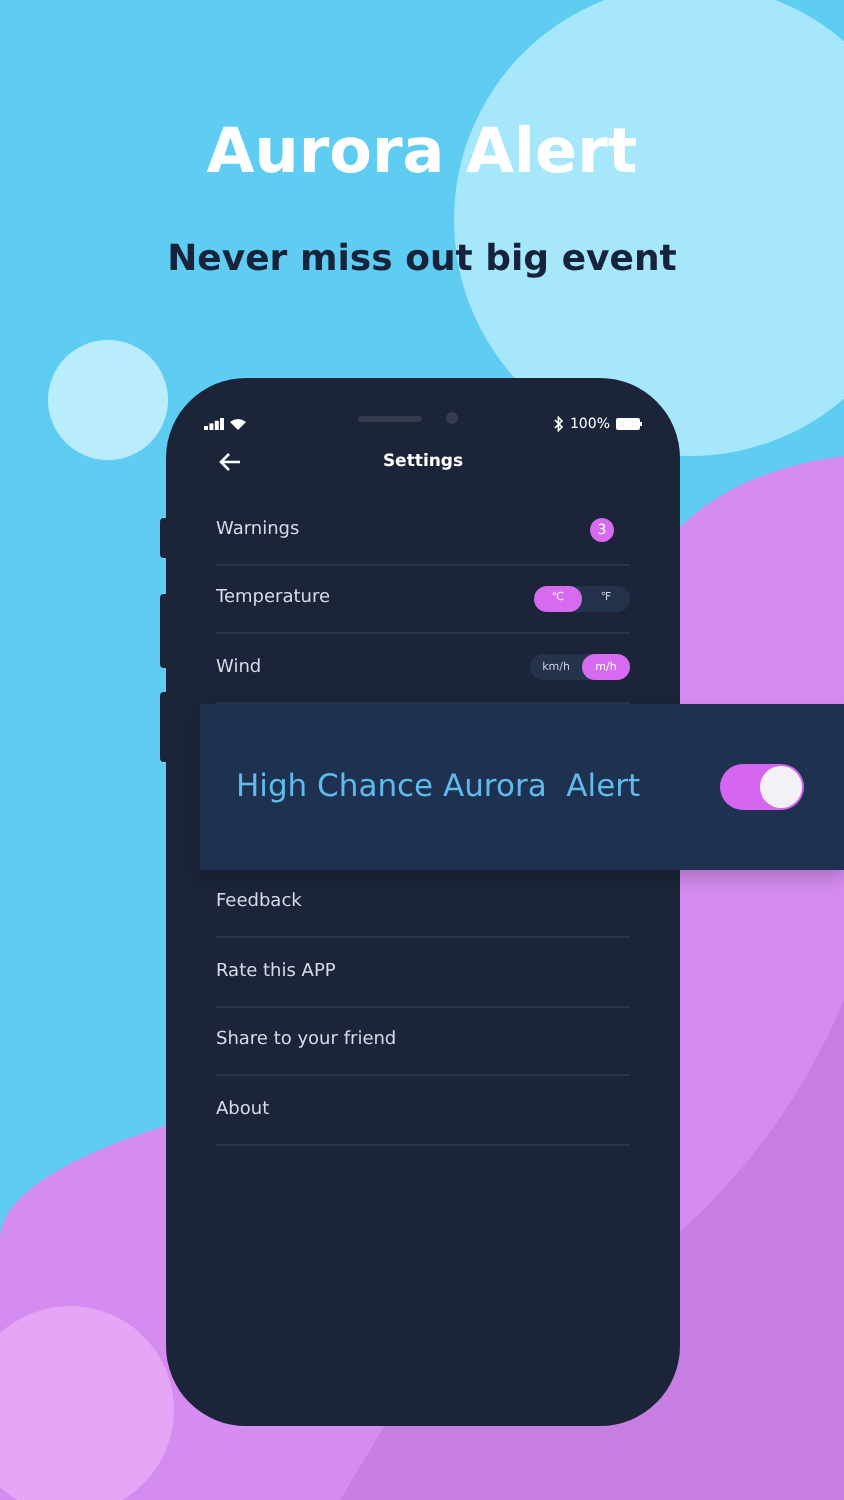 The width and height of the screenshot is (844, 1500). Describe the element at coordinates (273, 598) in the screenshot. I see `setting-label: Temperature` at that location.